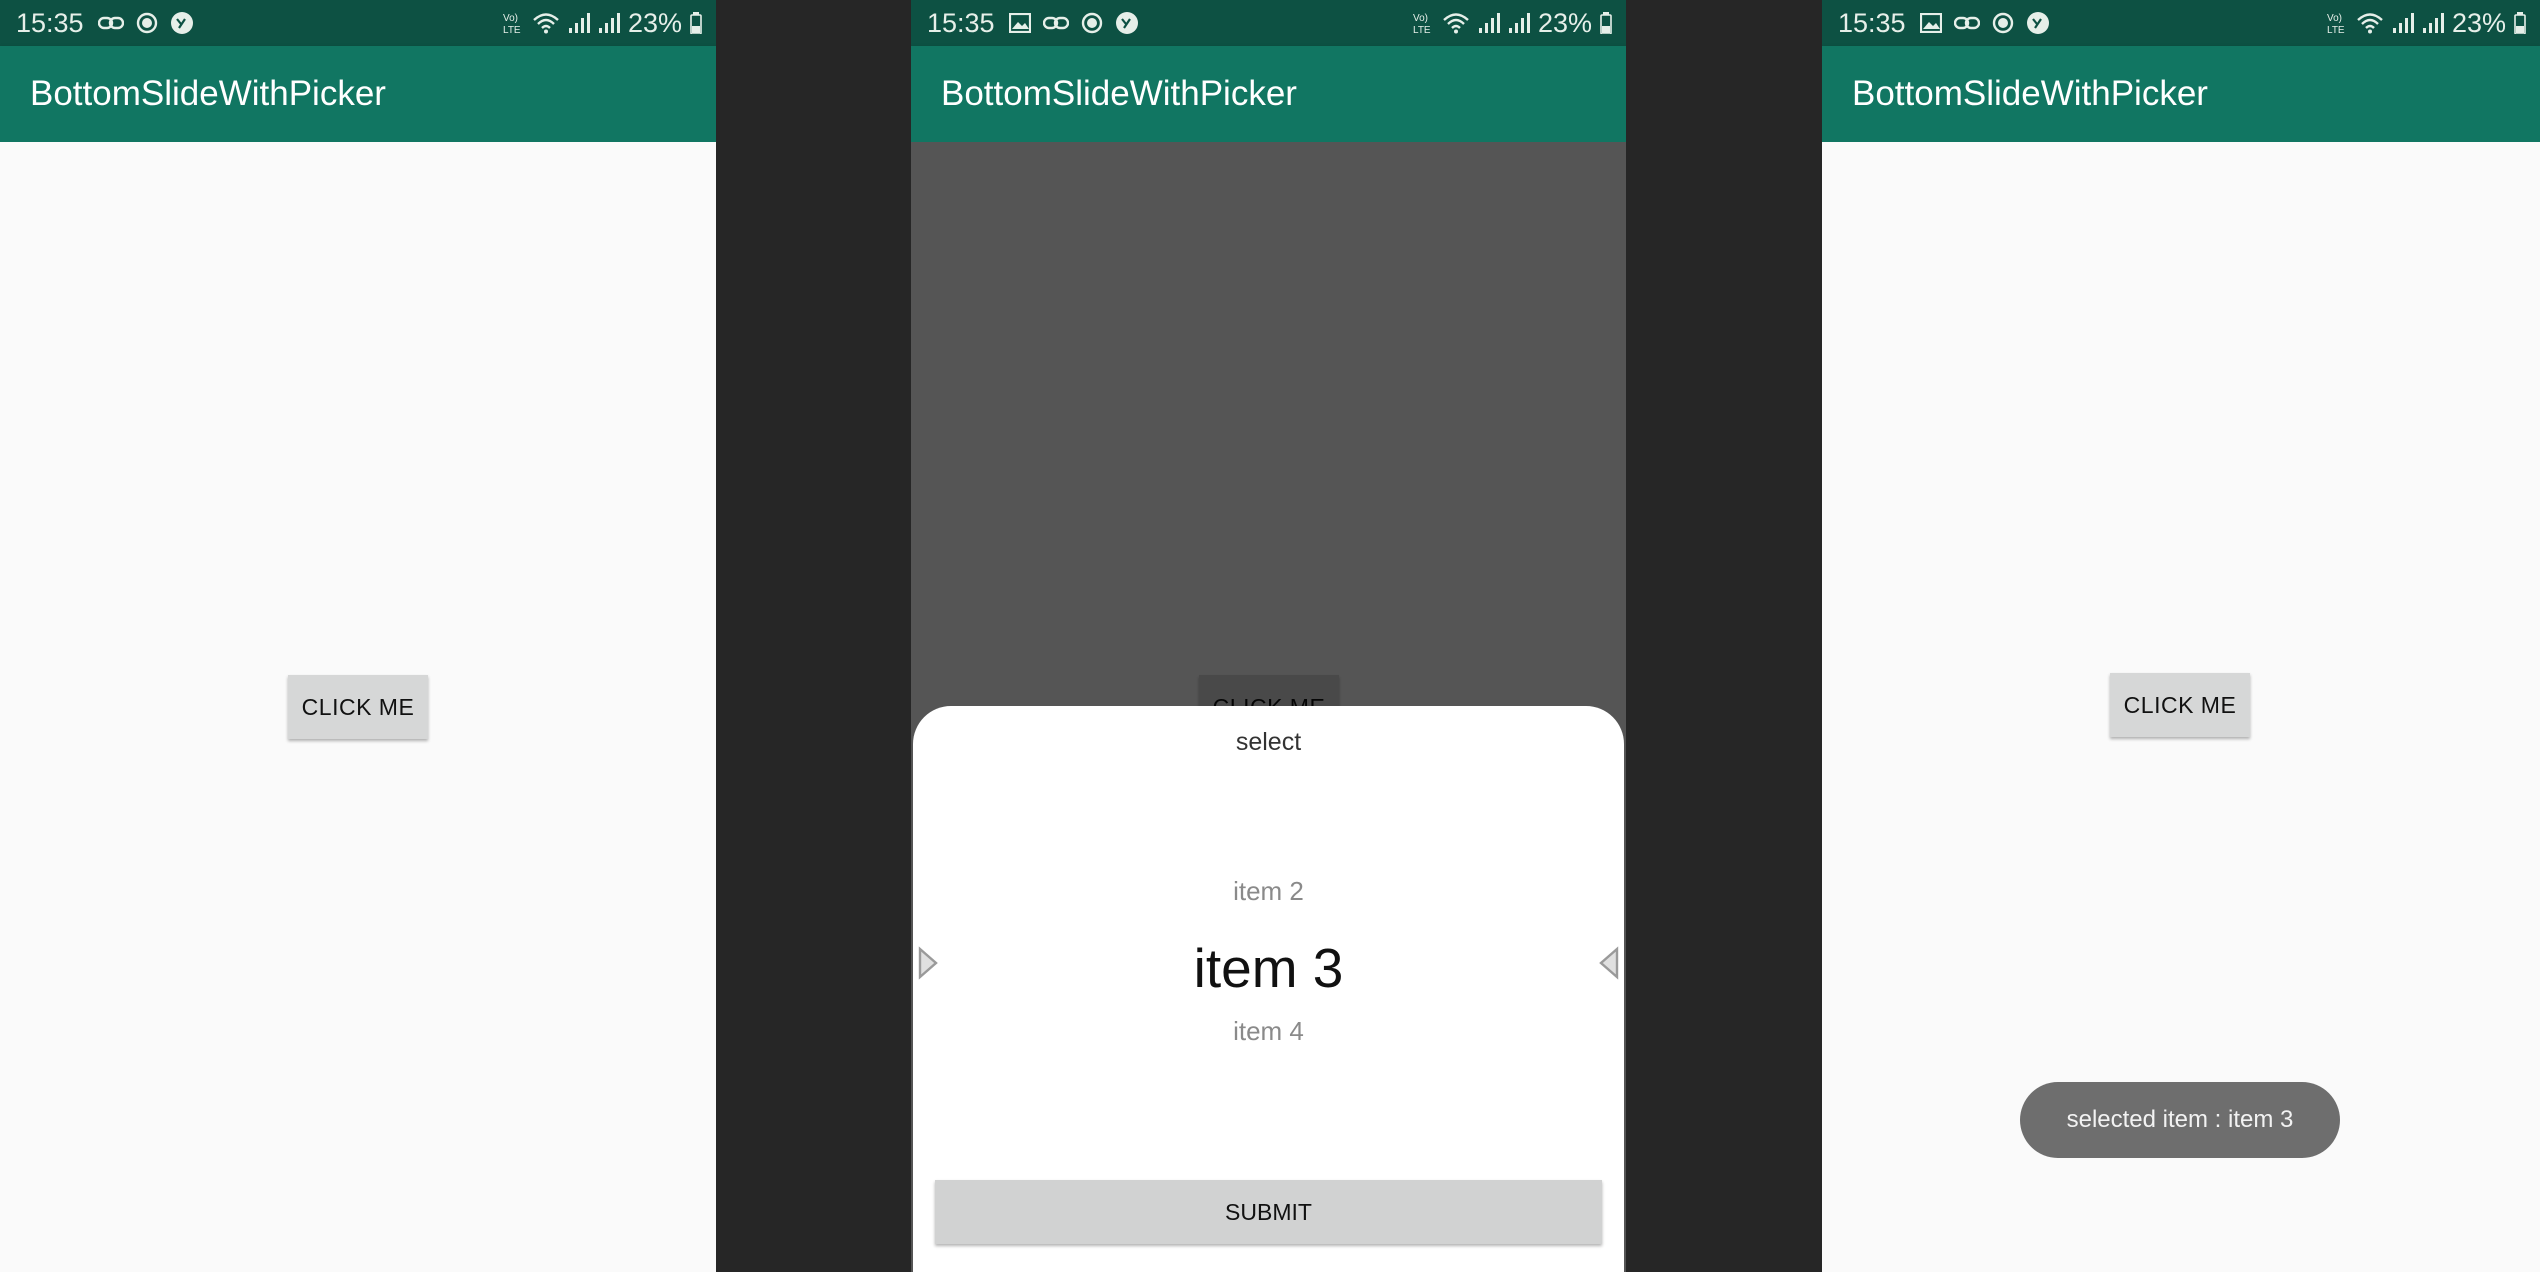  What do you see at coordinates (1609, 965) in the screenshot?
I see `picker-right-arrow-icon` at bounding box center [1609, 965].